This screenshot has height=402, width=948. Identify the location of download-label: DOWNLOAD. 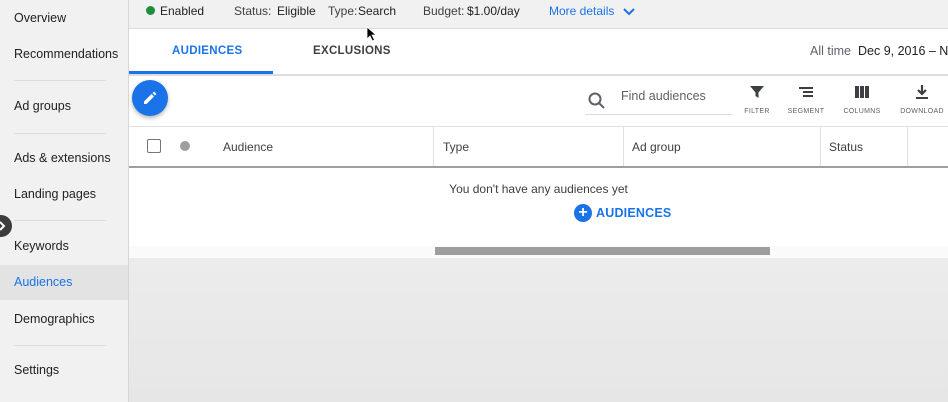
(922, 111).